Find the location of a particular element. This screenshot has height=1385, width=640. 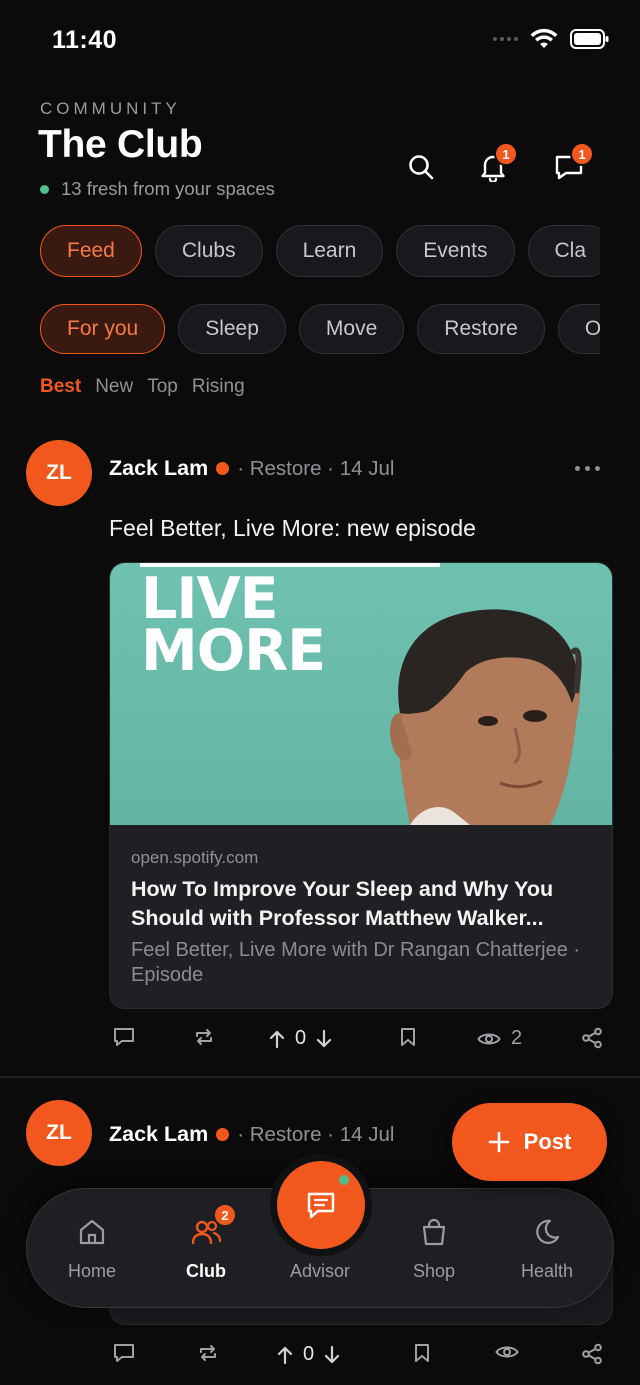

shopping-bag-icon is located at coordinates (434, 1232).